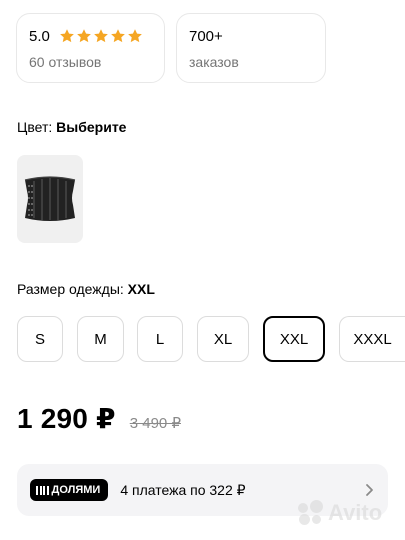 The height and width of the screenshot is (540, 405). I want to click on rating-stars, so click(101, 36).